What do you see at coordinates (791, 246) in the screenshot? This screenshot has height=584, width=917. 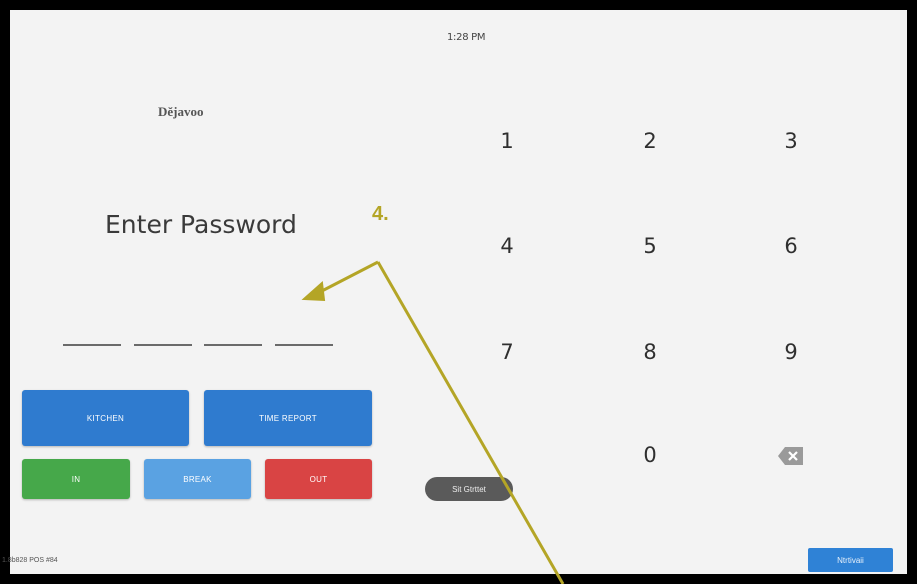 I see `keypad-key-6: 6` at bounding box center [791, 246].